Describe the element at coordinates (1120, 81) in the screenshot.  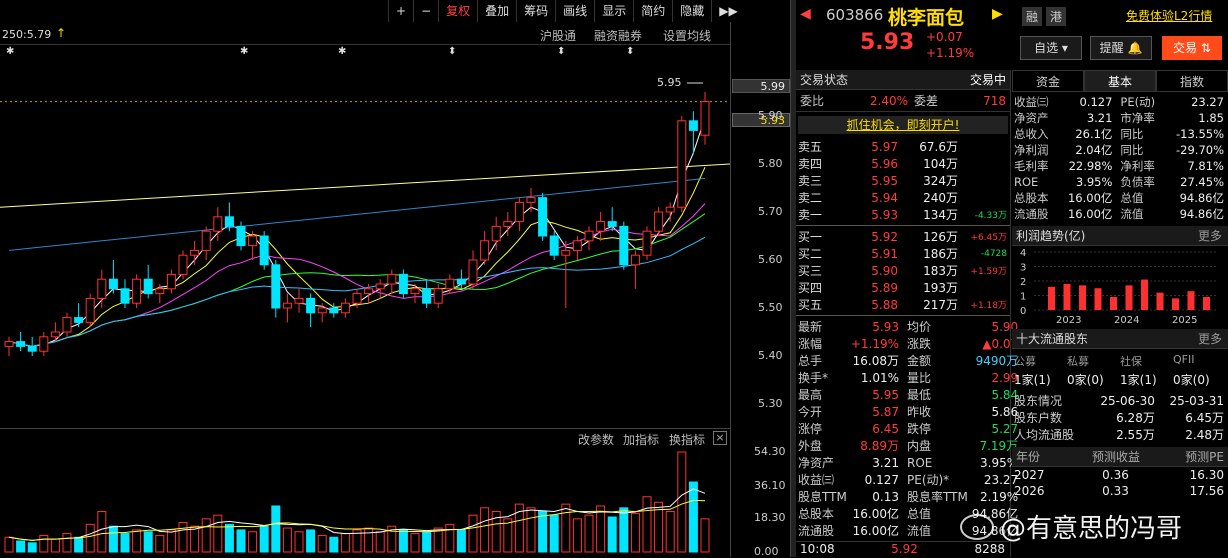
I see `tab-basic: 基本` at that location.